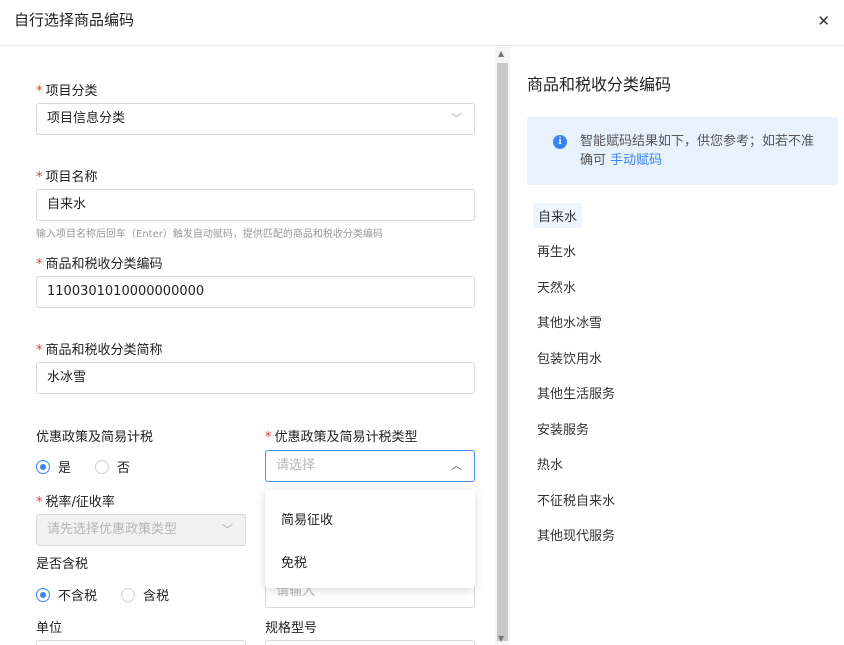  Describe the element at coordinates (255, 205) in the screenshot. I see `item-name-input: 自来水` at that location.